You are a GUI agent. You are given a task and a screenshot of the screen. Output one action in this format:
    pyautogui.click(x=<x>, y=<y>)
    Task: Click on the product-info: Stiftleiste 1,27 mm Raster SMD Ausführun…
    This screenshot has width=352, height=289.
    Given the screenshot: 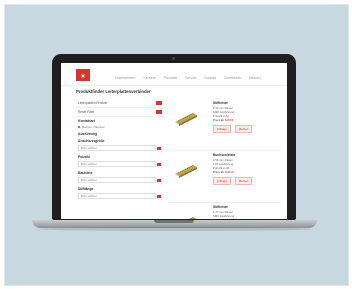 What is the action you would take?
    pyautogui.click(x=245, y=211)
    